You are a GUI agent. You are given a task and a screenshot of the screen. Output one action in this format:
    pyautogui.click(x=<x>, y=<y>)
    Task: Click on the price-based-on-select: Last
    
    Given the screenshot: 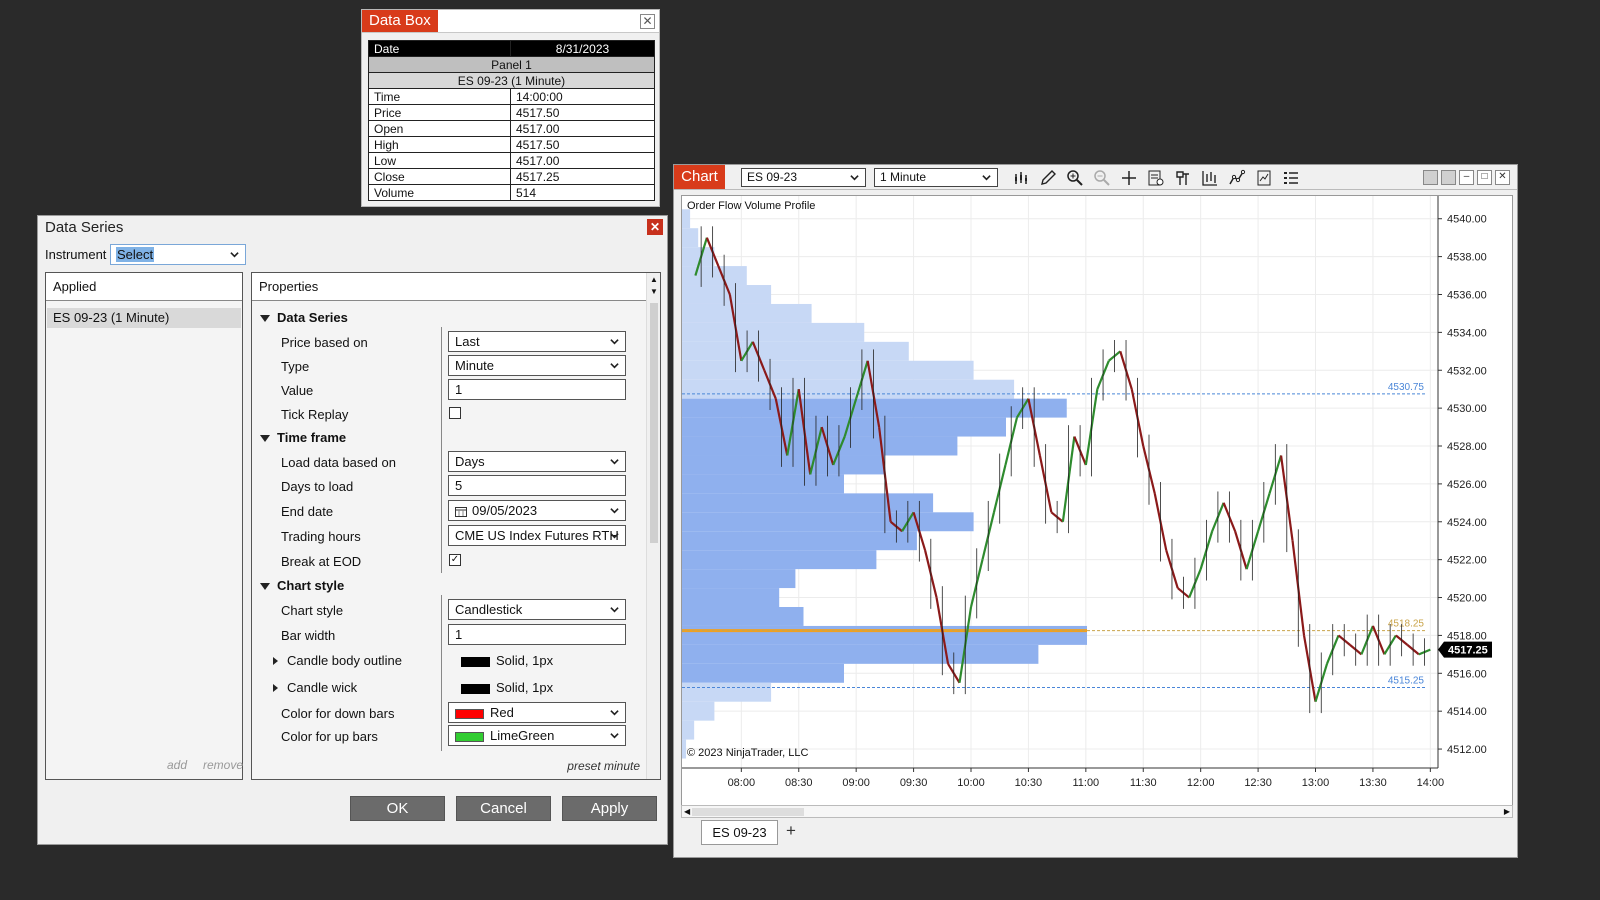 What is the action you would take?
    pyautogui.click(x=537, y=341)
    